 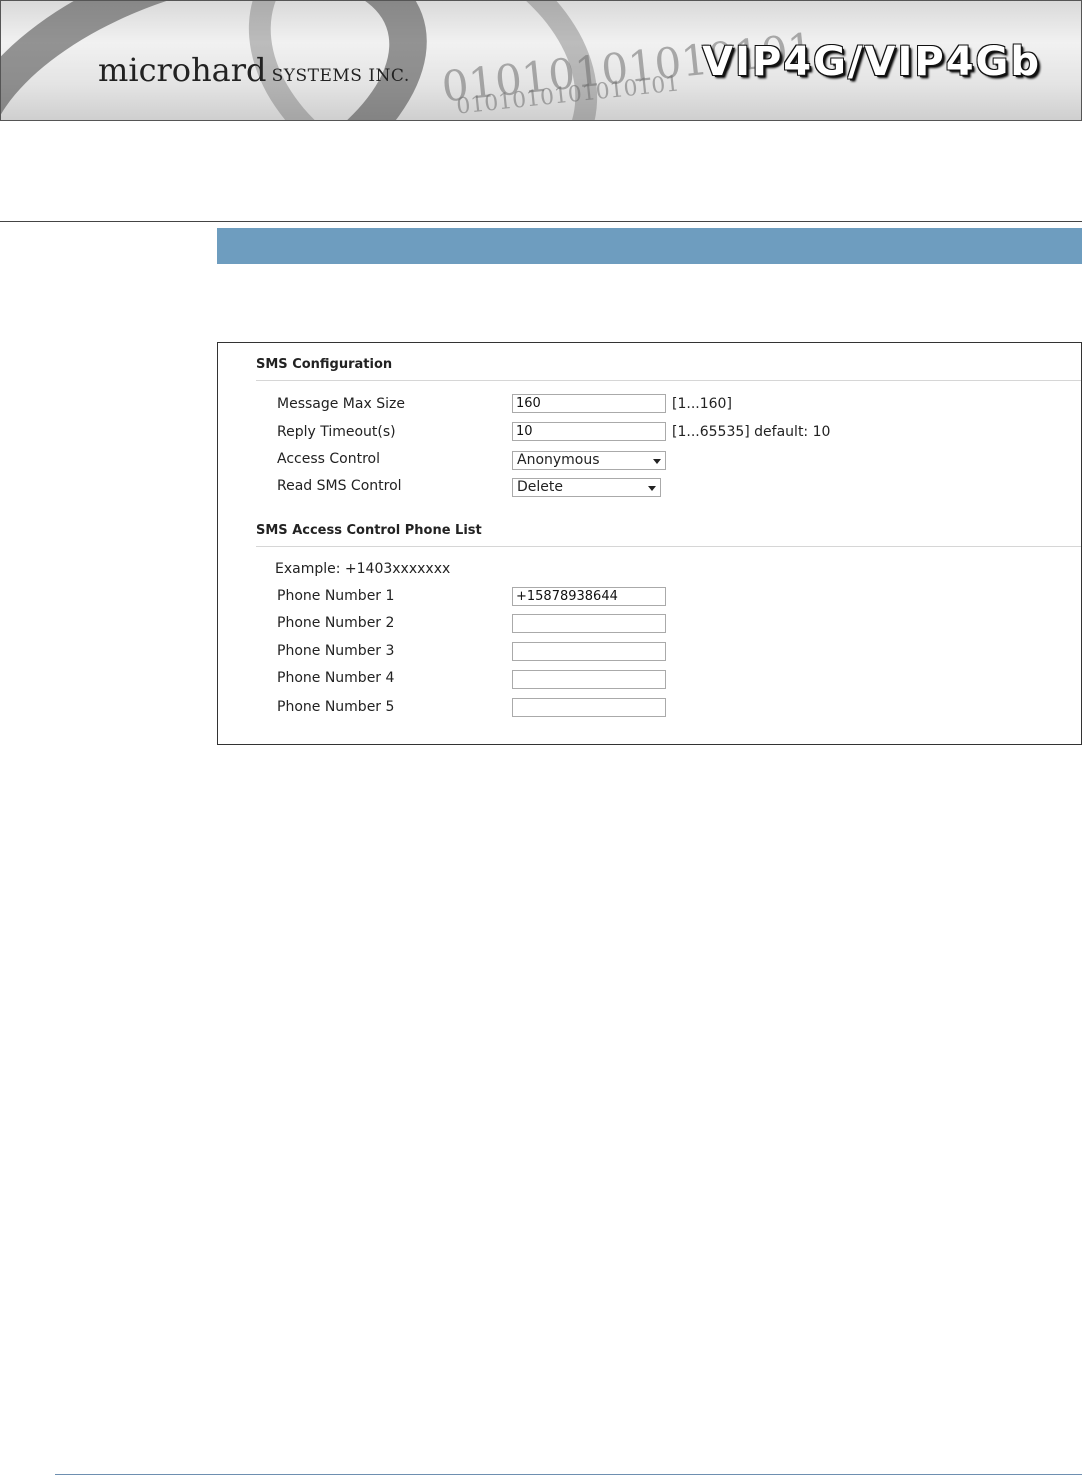 What do you see at coordinates (649, 246) in the screenshot?
I see `section-header-bar` at bounding box center [649, 246].